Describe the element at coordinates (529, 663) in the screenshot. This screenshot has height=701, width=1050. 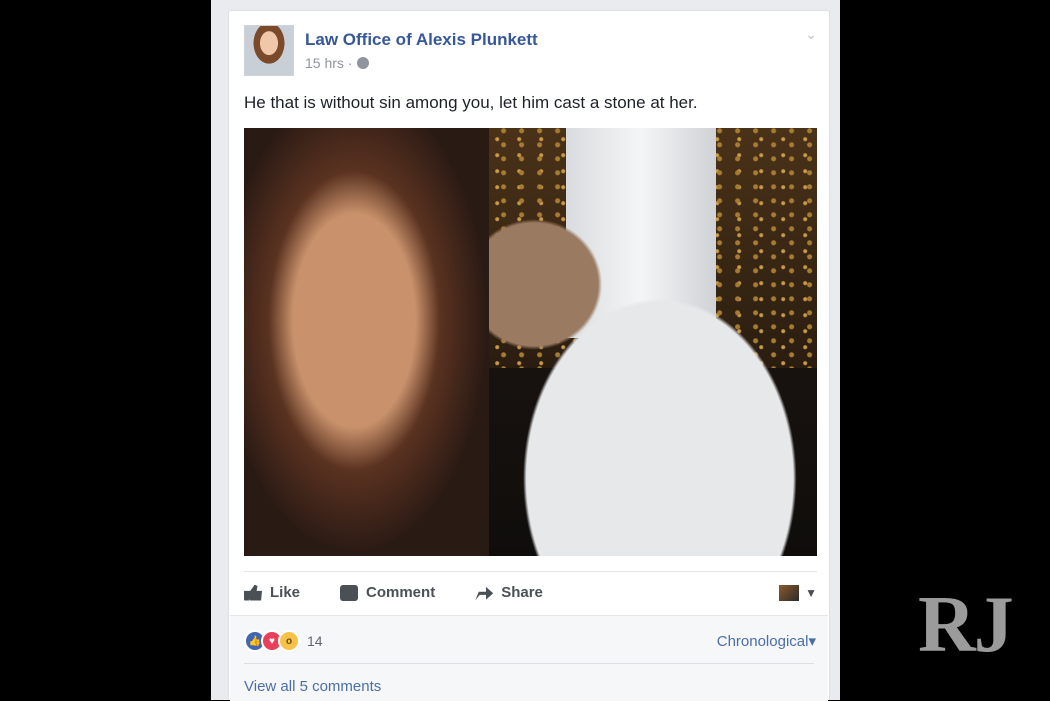
I see `divider` at that location.